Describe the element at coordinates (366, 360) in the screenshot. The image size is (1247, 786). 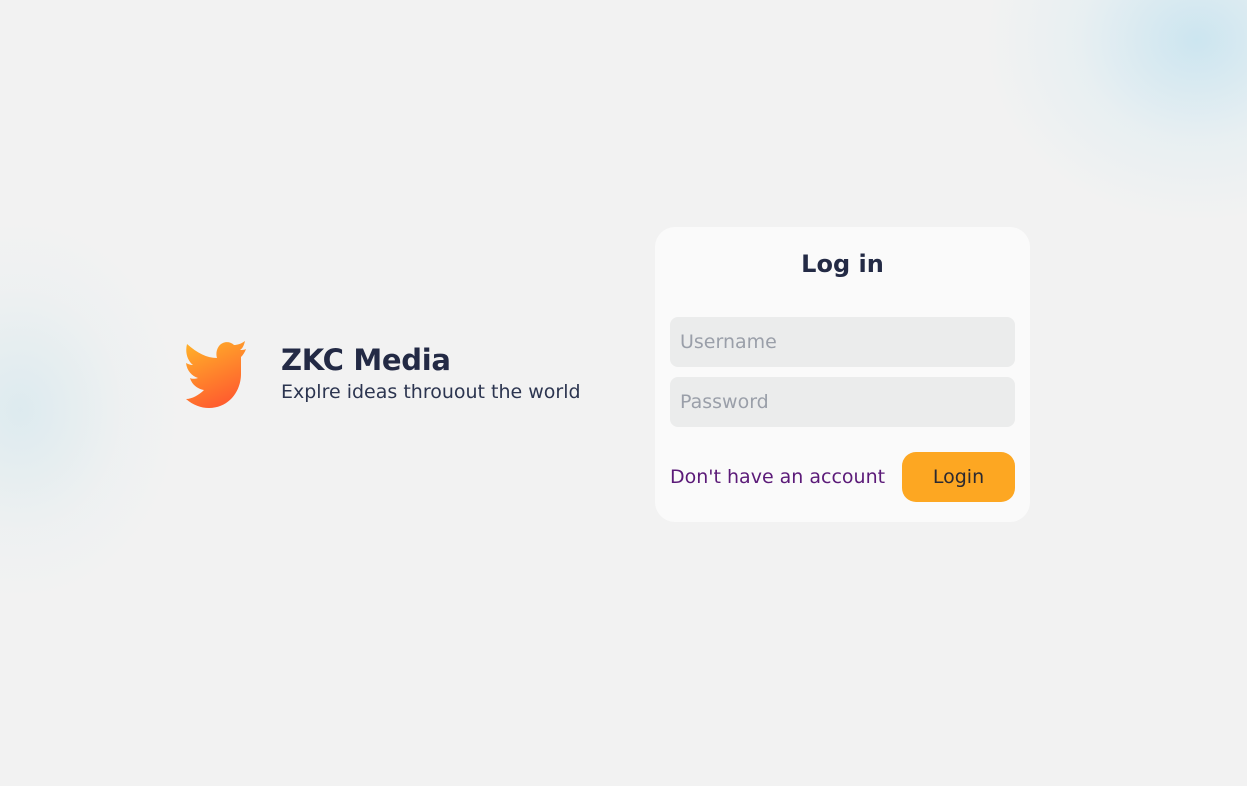
I see `brand-name: ZKC Media` at that location.